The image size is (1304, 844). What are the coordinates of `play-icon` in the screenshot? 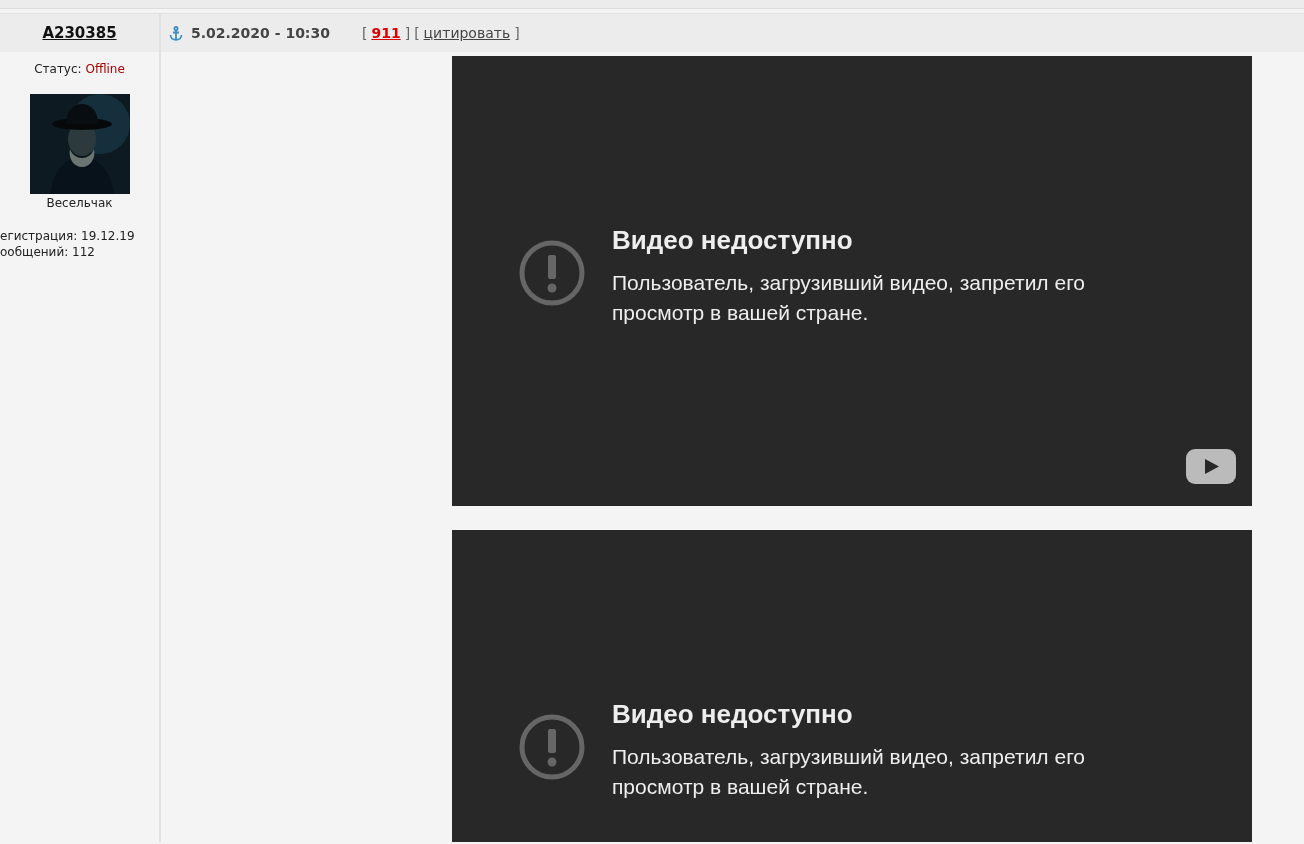 It's located at (1211, 466).